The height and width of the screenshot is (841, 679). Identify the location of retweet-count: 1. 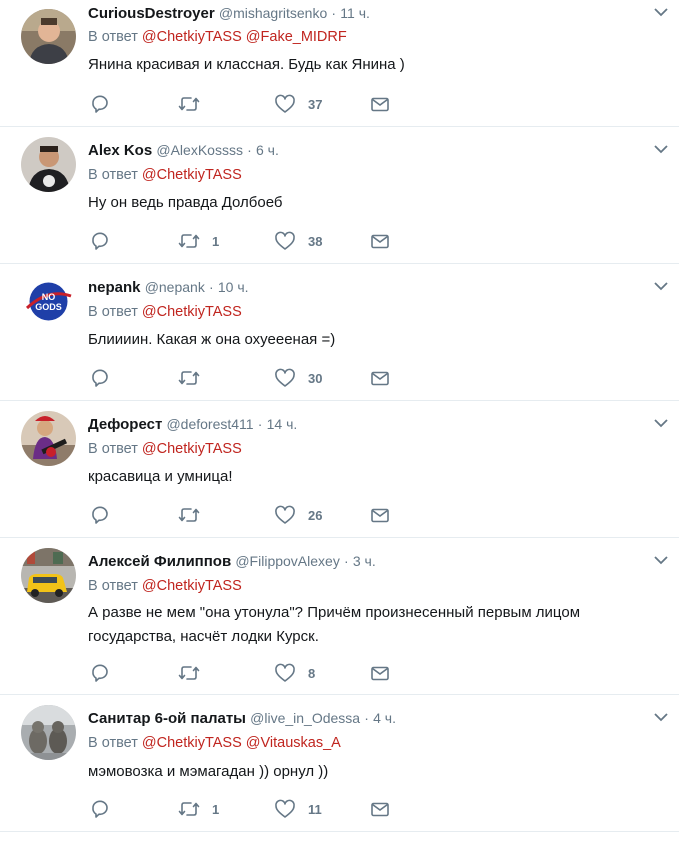
(216, 809).